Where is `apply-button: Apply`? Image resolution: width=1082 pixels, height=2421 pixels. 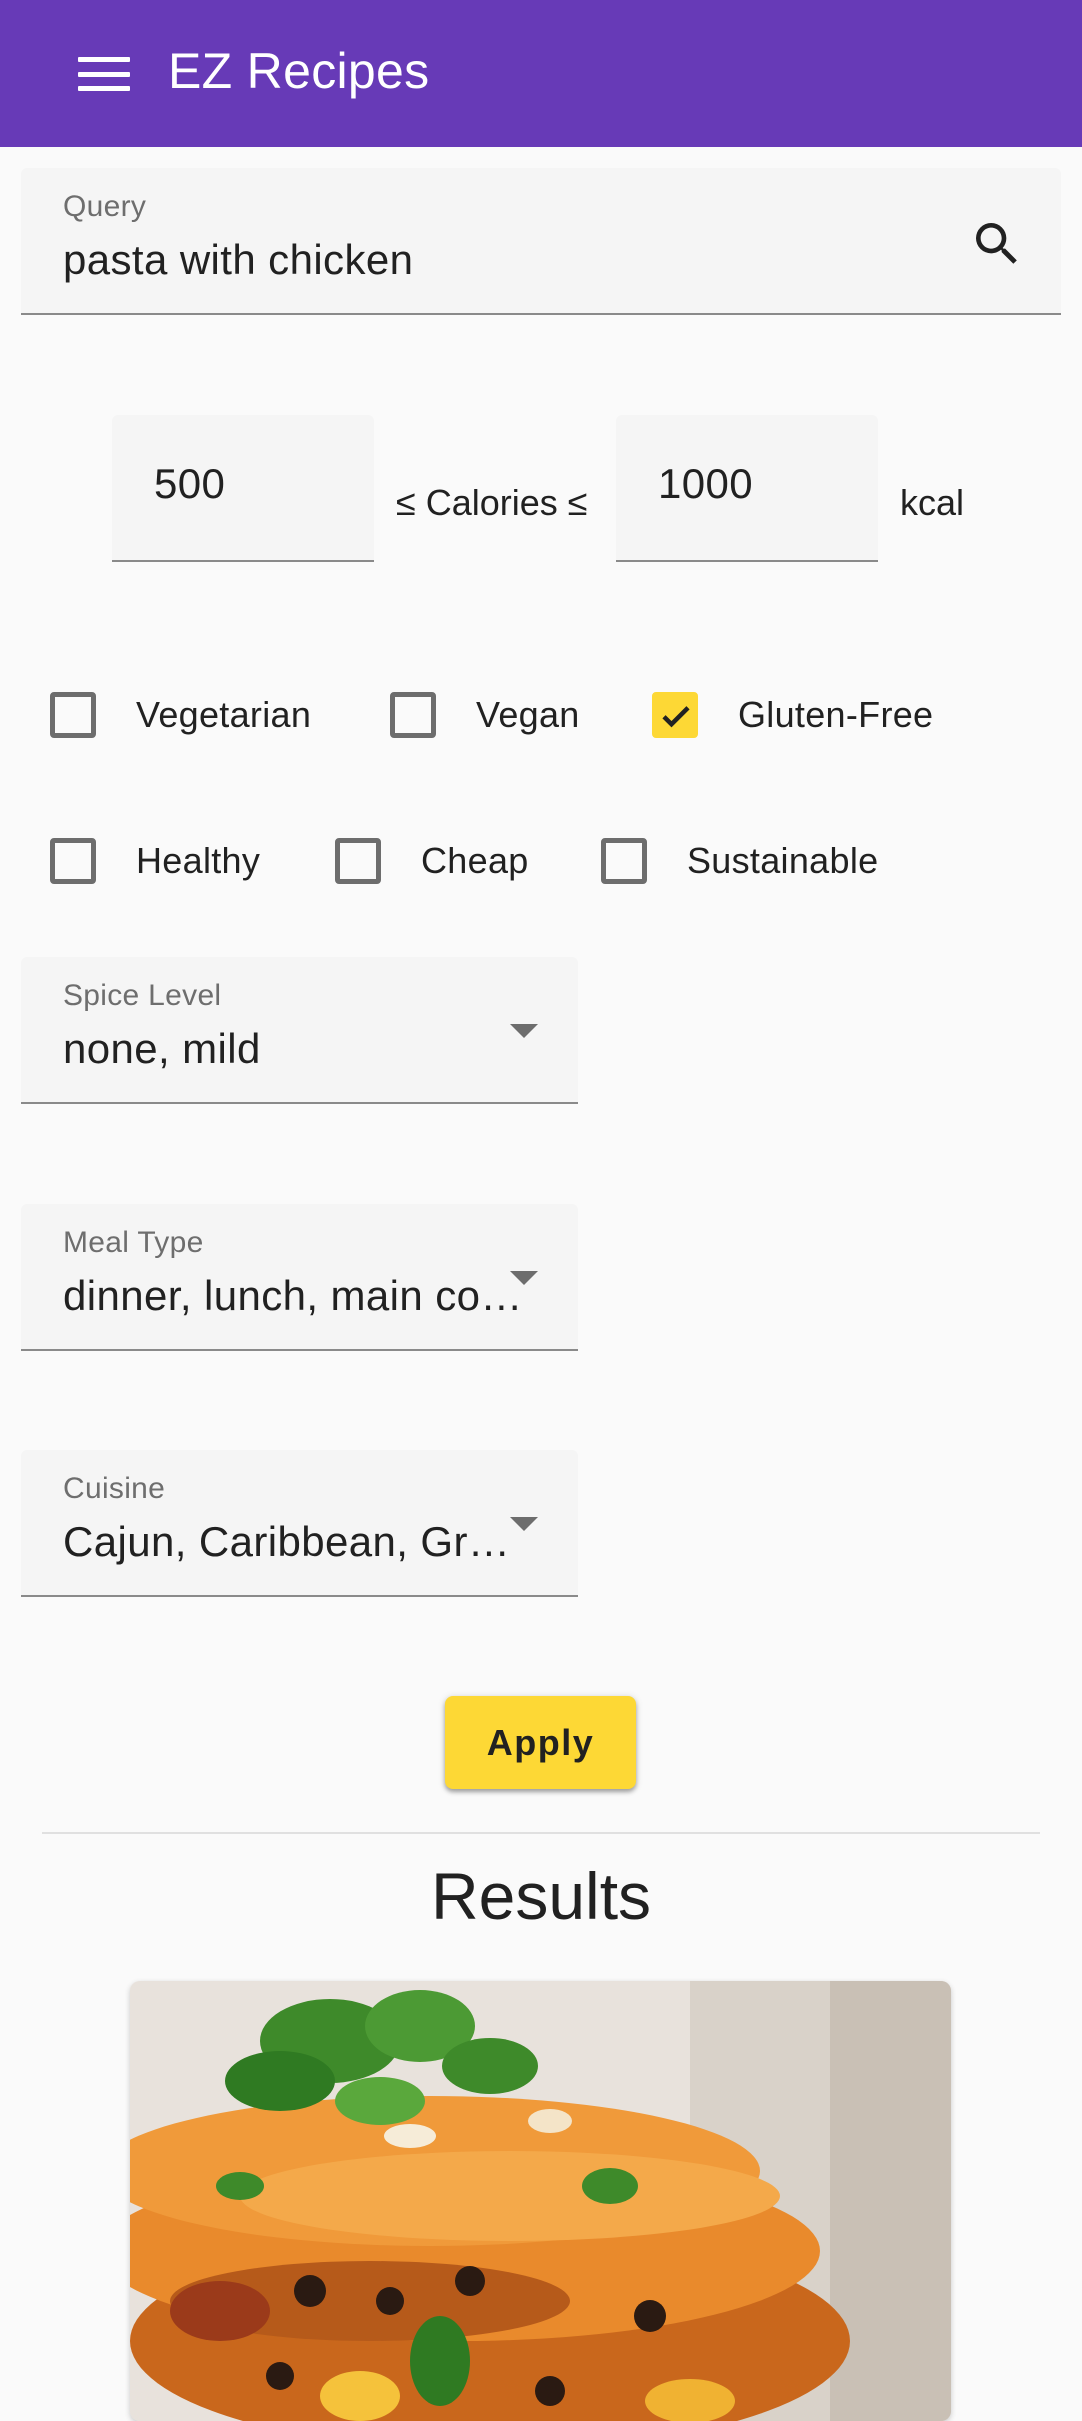 apply-button: Apply is located at coordinates (540, 1742).